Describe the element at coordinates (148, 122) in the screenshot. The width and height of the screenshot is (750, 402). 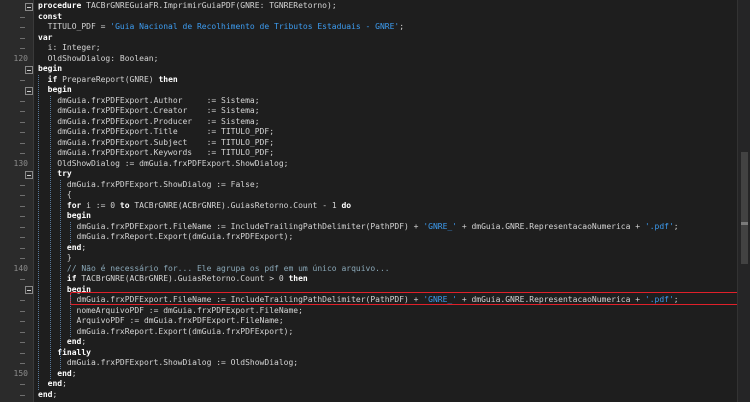
I see `code-line: dmGuia.frxPDFExport.Producer := Sistema;` at that location.